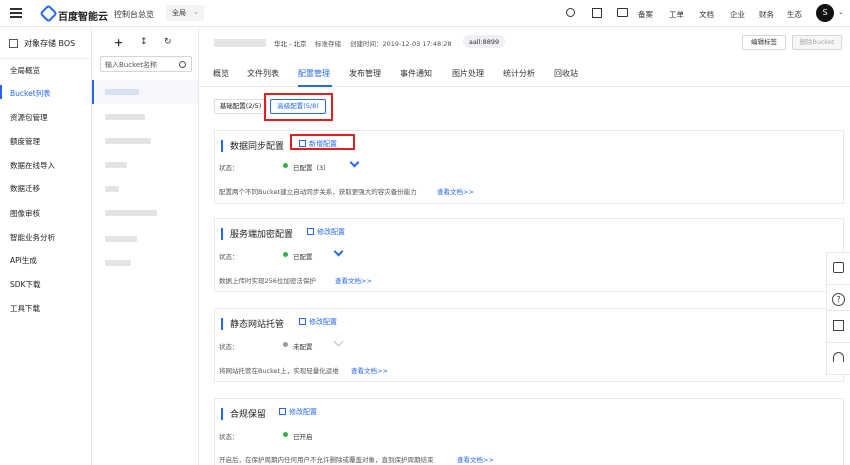  Describe the element at coordinates (311, 168) in the screenshot. I see `status-text: 已配置（3）` at that location.